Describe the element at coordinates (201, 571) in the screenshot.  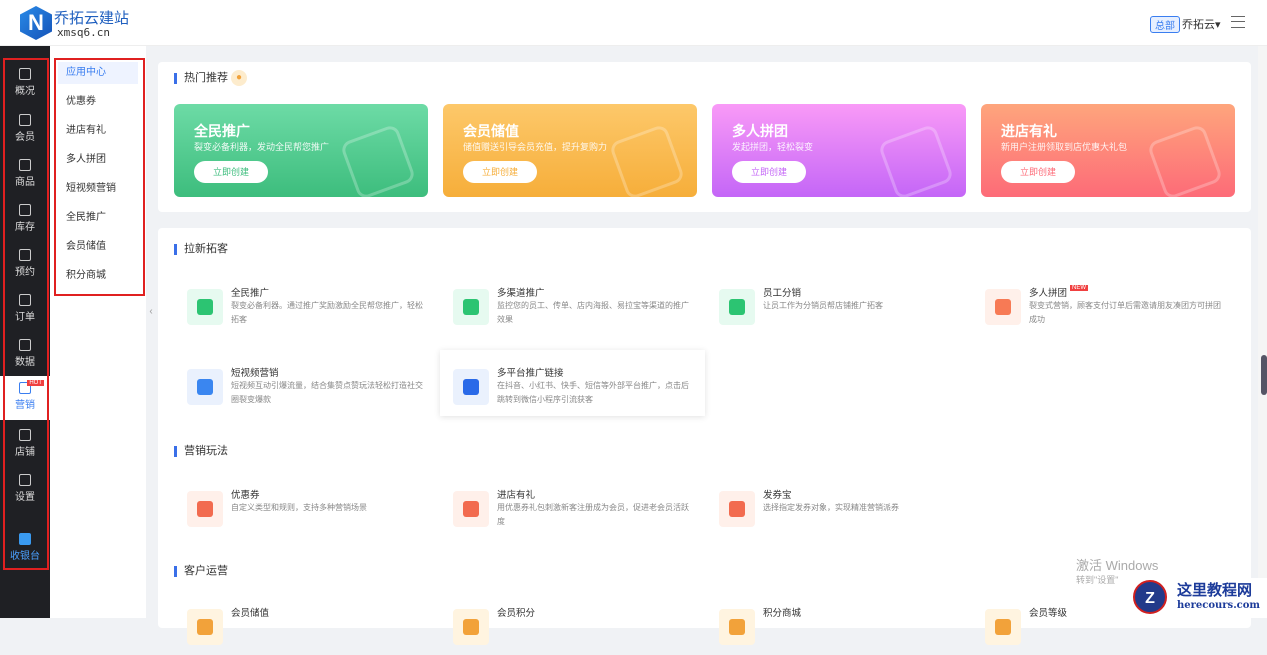
I see `section-title: 客户运营` at that location.